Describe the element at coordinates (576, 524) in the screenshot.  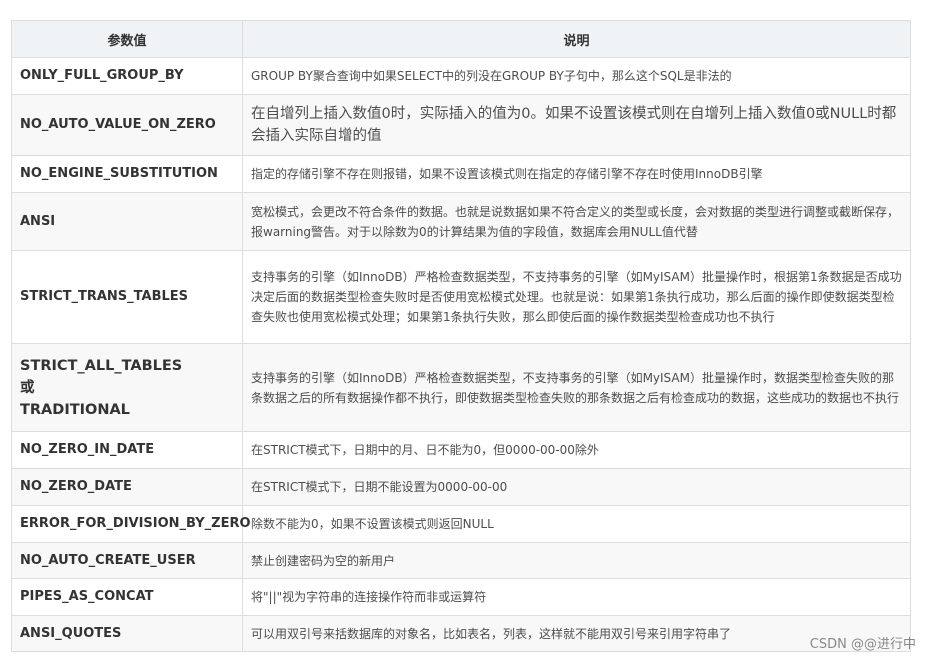
I see `mode-description: 除数不能为0，如果不设置该模式则返回NULL` at that location.